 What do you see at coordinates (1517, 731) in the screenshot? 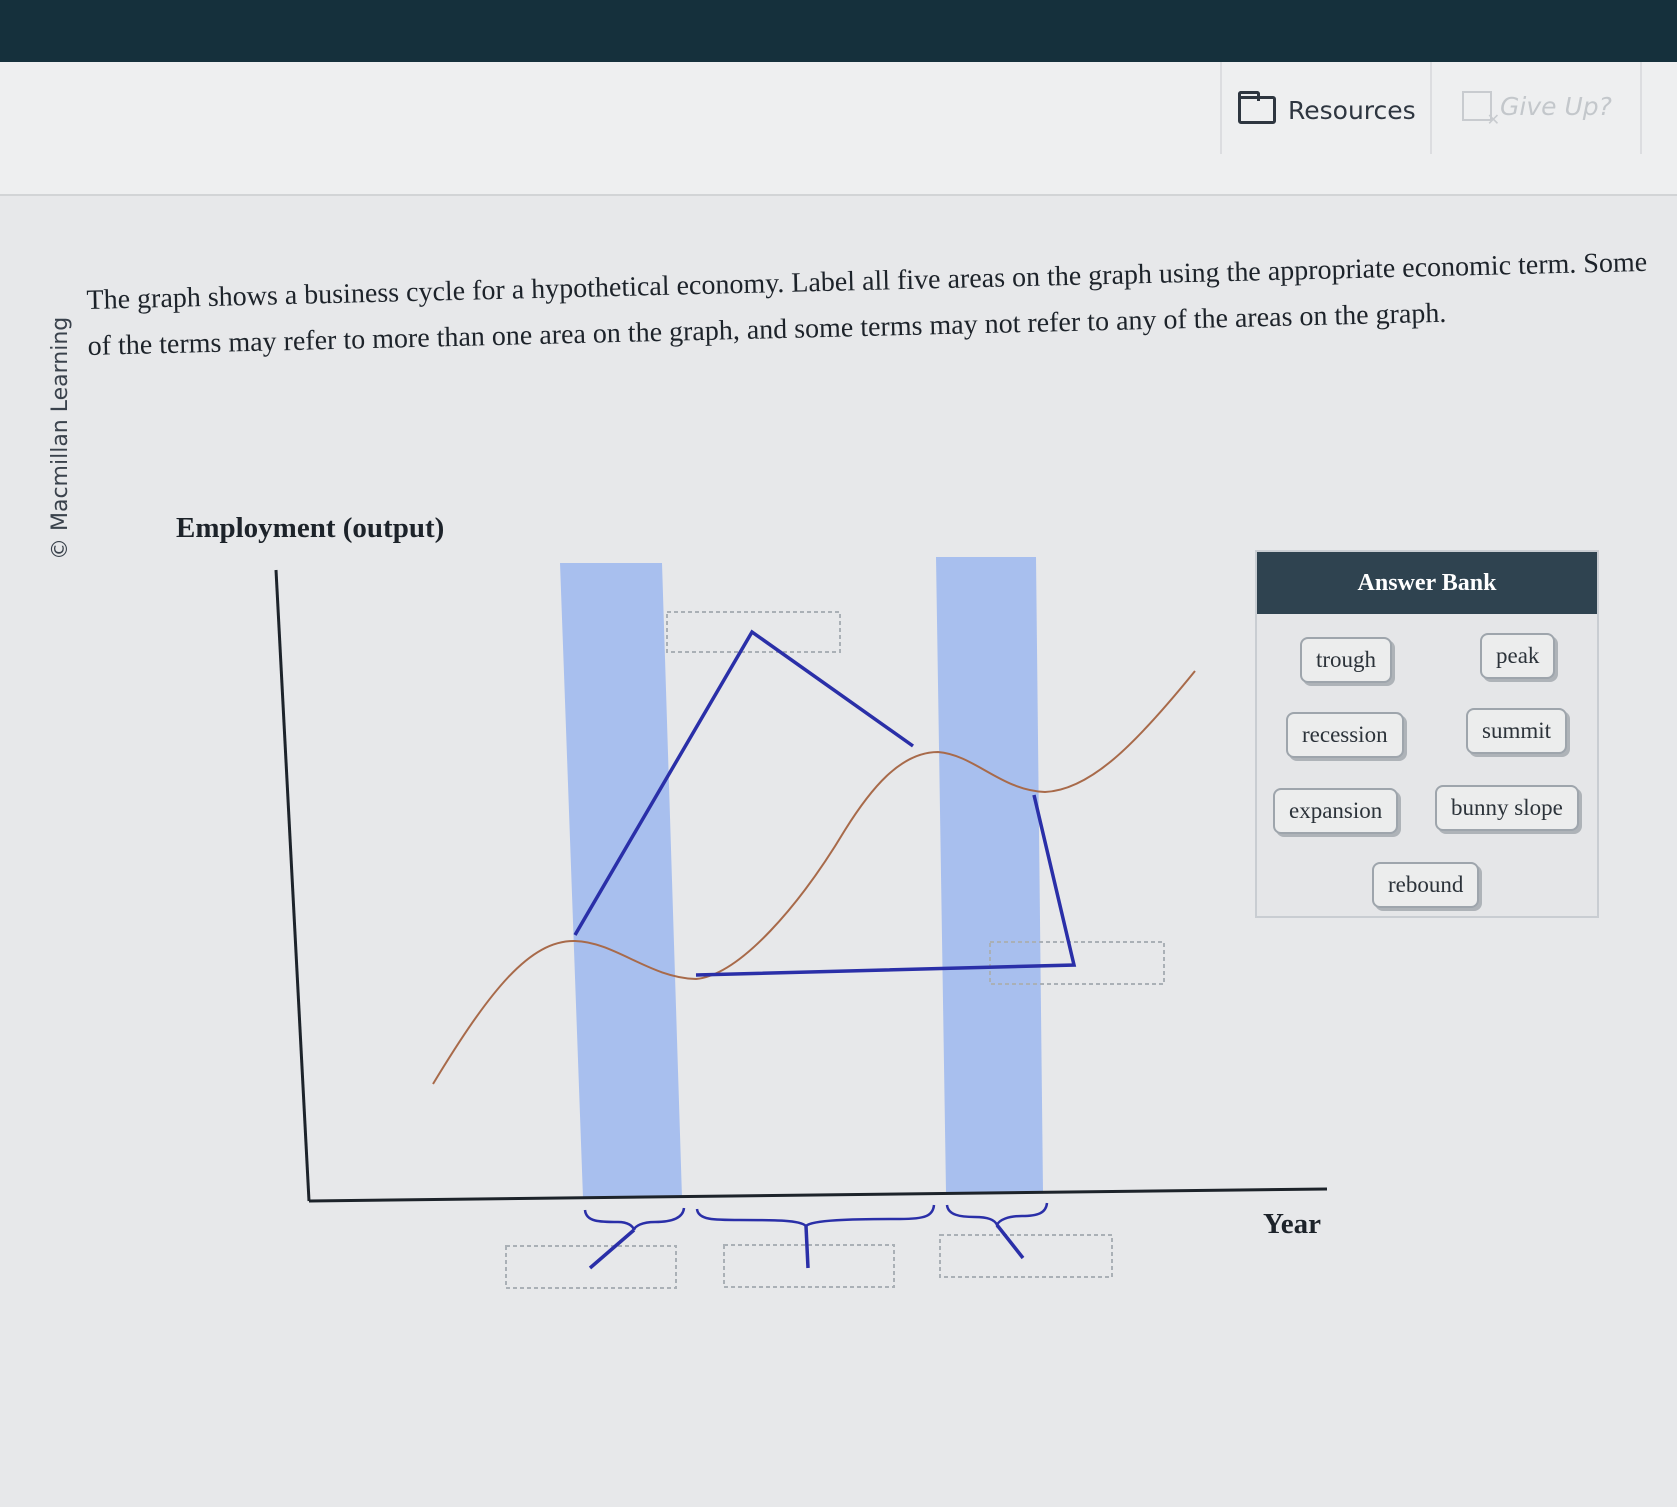
I see `answer-chip-summit: summit` at bounding box center [1517, 731].